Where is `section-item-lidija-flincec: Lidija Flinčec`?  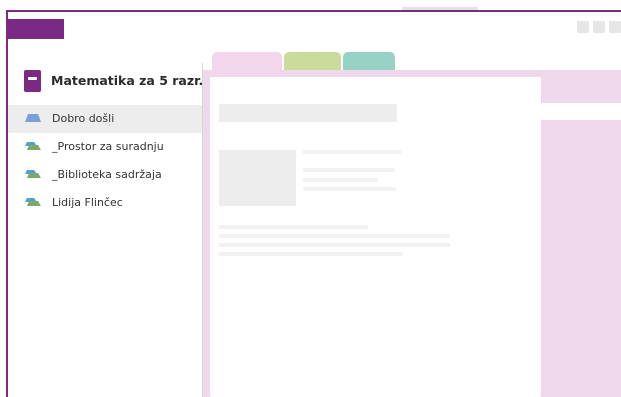 section-item-lidija-flincec: Lidija Flinčec is located at coordinates (105, 203).